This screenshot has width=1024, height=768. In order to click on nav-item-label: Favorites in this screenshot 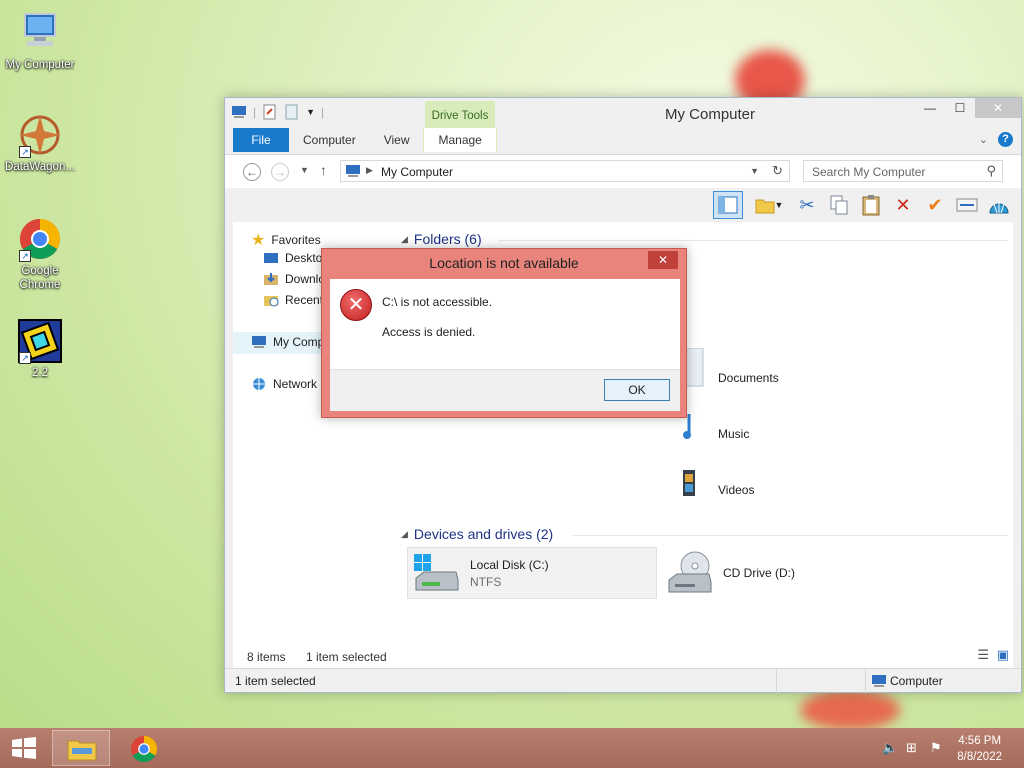, I will do `click(296, 240)`.